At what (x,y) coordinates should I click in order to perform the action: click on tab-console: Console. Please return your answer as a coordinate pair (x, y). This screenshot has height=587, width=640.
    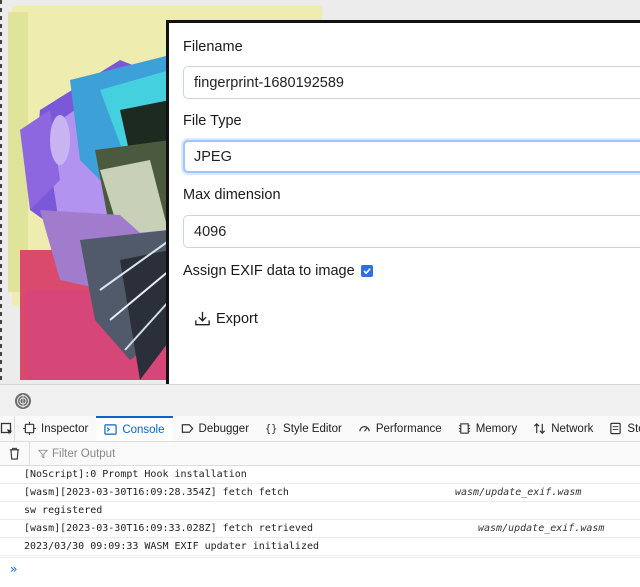
    Looking at the image, I should click on (134, 428).